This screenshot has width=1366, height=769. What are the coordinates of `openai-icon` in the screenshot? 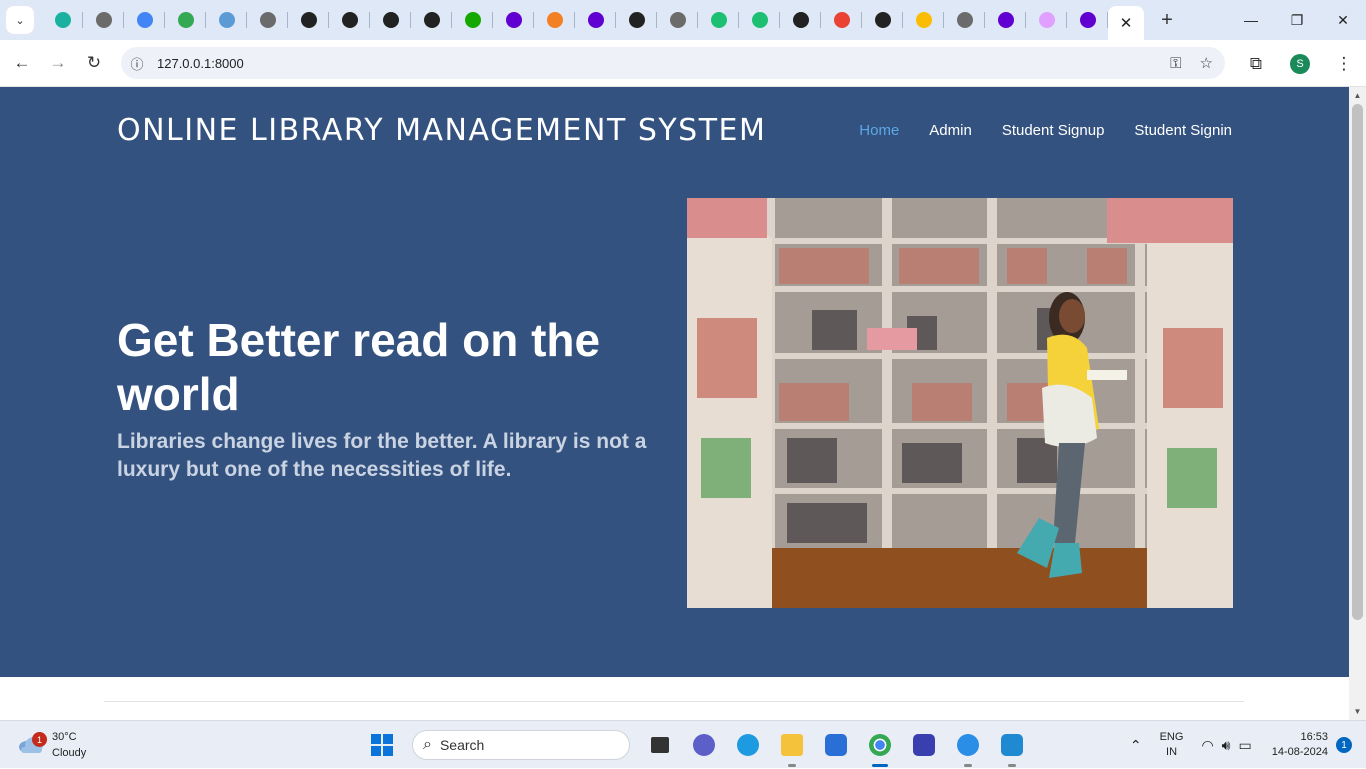 It's located at (636, 20).